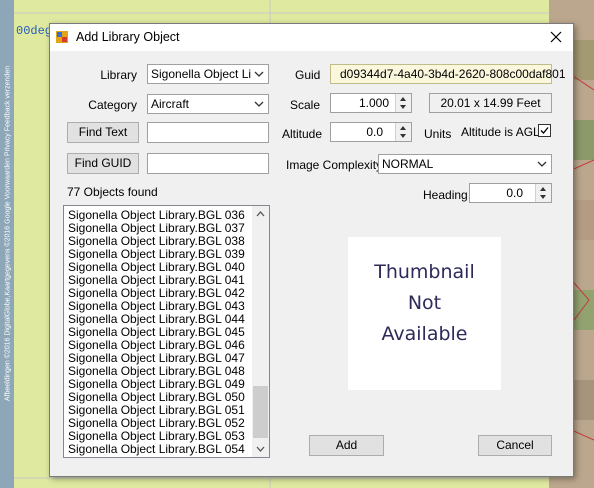 This screenshot has width=594, height=488. Describe the element at coordinates (208, 163) in the screenshot. I see `find-guid-input` at that location.